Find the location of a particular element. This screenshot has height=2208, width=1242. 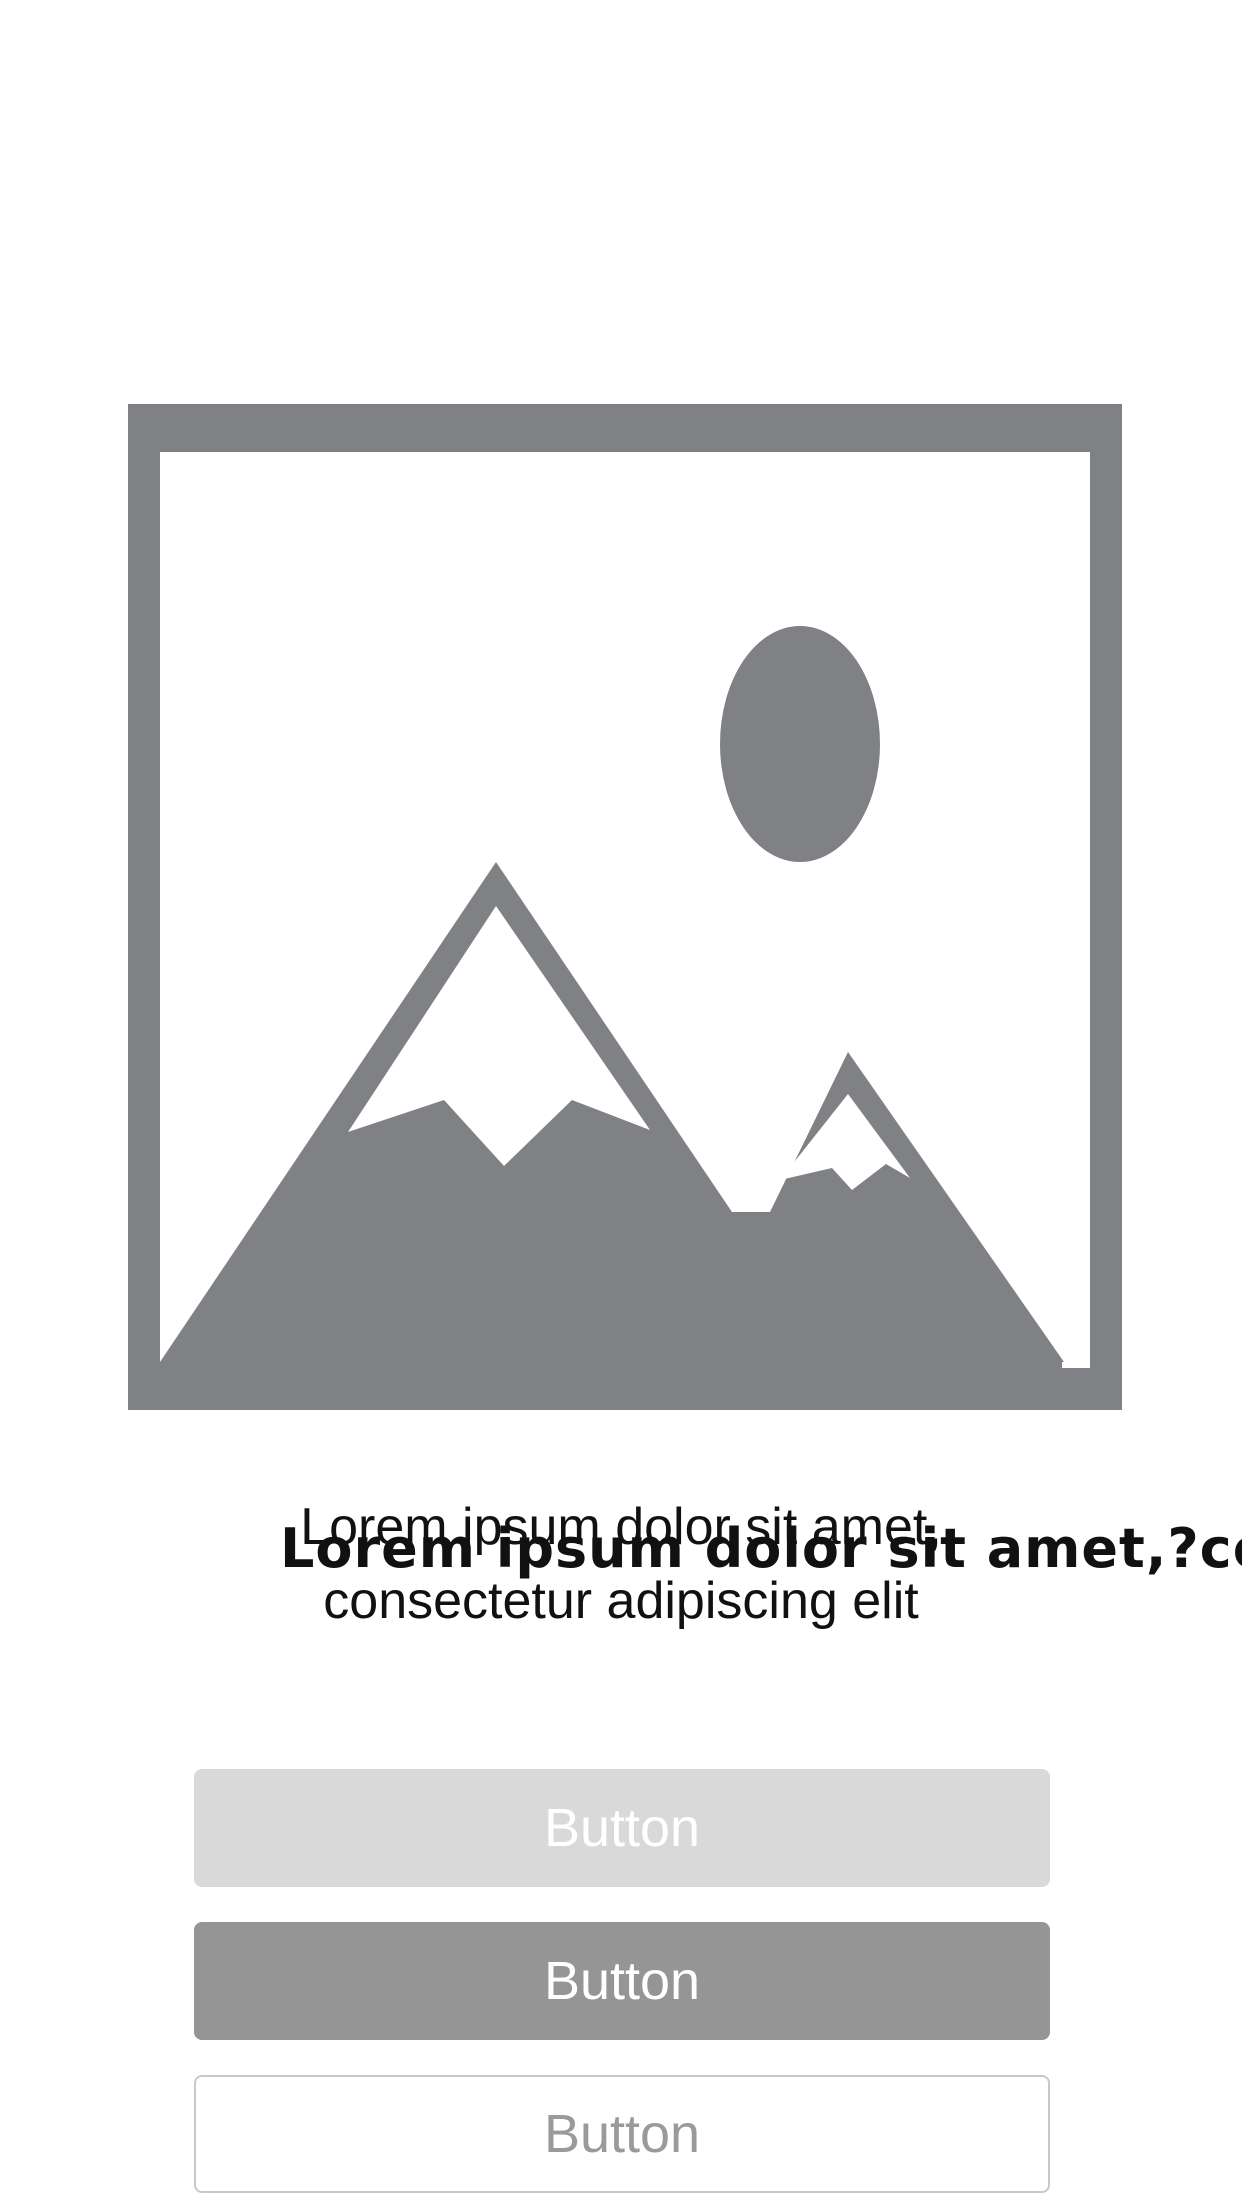

description-overlay: Lorem ipsum dolor sit amet,?cor is located at coordinates (761, 1548).